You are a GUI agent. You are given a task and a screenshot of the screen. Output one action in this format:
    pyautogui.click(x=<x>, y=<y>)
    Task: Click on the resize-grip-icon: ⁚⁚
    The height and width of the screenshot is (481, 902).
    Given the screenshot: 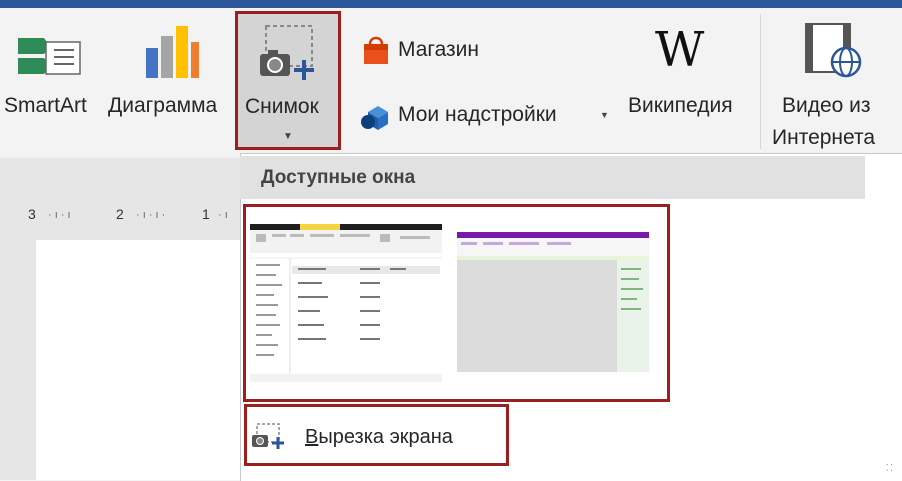 What is the action you would take?
    pyautogui.click(x=890, y=468)
    